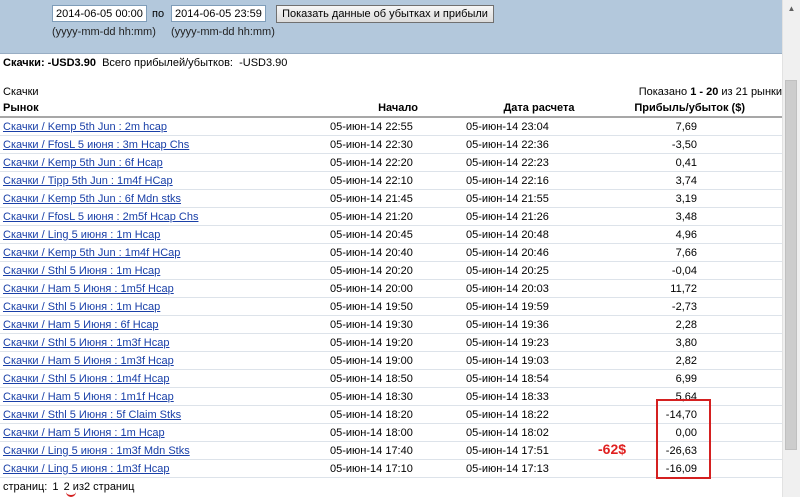  I want to click on loss-highlight-box, so click(683, 439).